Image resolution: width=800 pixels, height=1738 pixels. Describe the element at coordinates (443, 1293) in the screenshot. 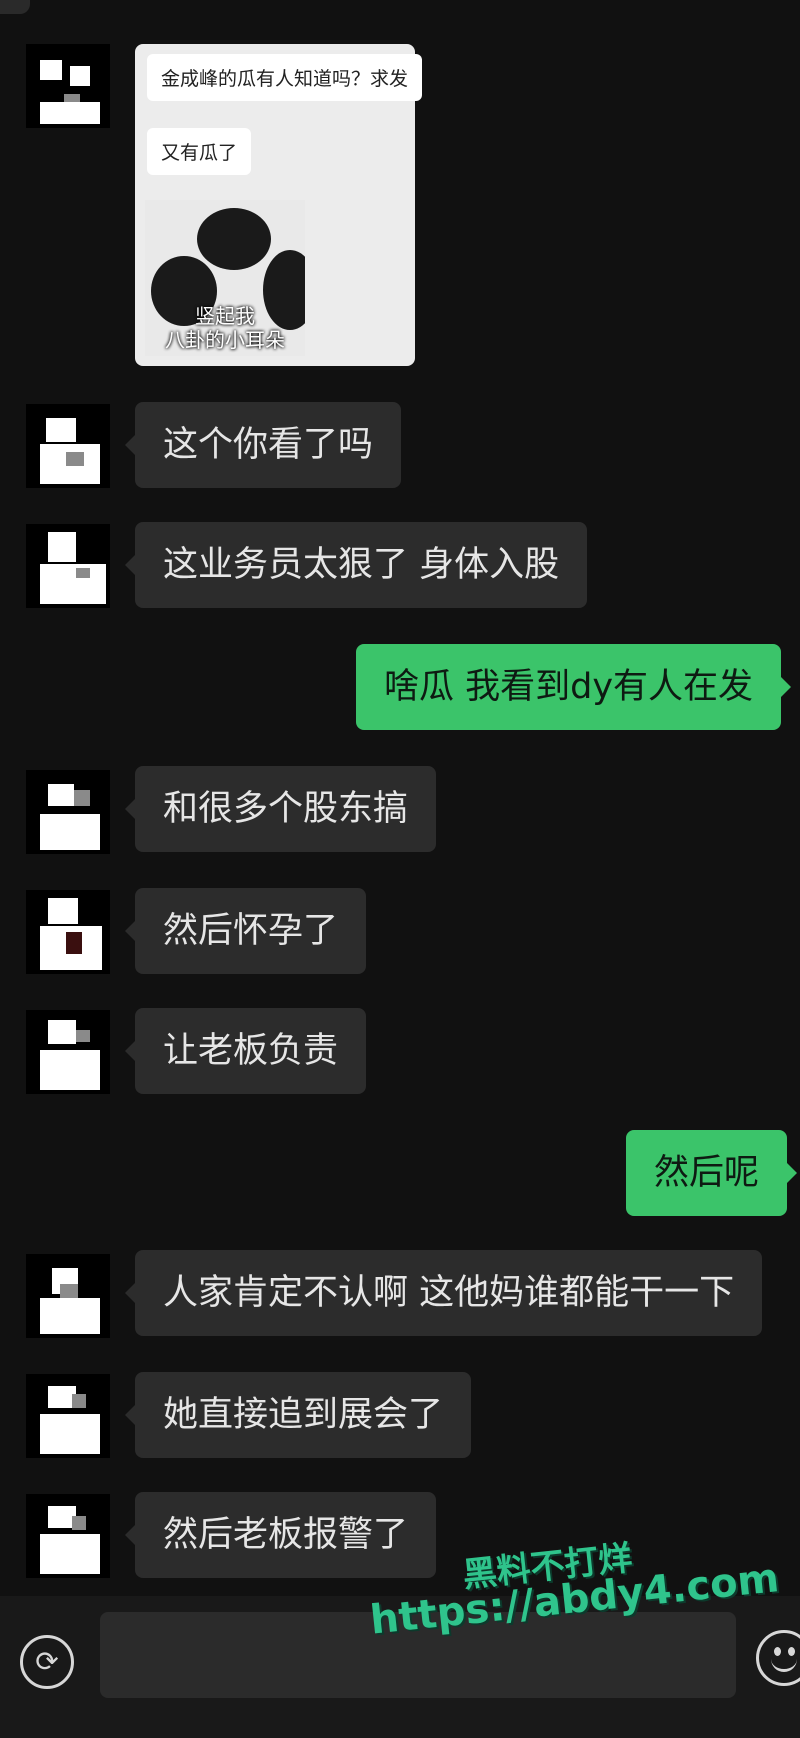

I see `message-bubble: 人家肯定不认啊 这他妈谁都能干一下` at that location.